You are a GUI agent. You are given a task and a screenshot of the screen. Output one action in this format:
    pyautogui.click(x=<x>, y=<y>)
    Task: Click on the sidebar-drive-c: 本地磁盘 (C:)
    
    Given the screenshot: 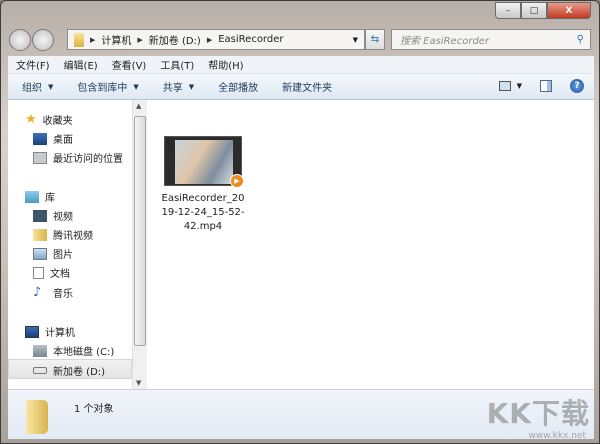 What is the action you would take?
    pyautogui.click(x=73, y=350)
    